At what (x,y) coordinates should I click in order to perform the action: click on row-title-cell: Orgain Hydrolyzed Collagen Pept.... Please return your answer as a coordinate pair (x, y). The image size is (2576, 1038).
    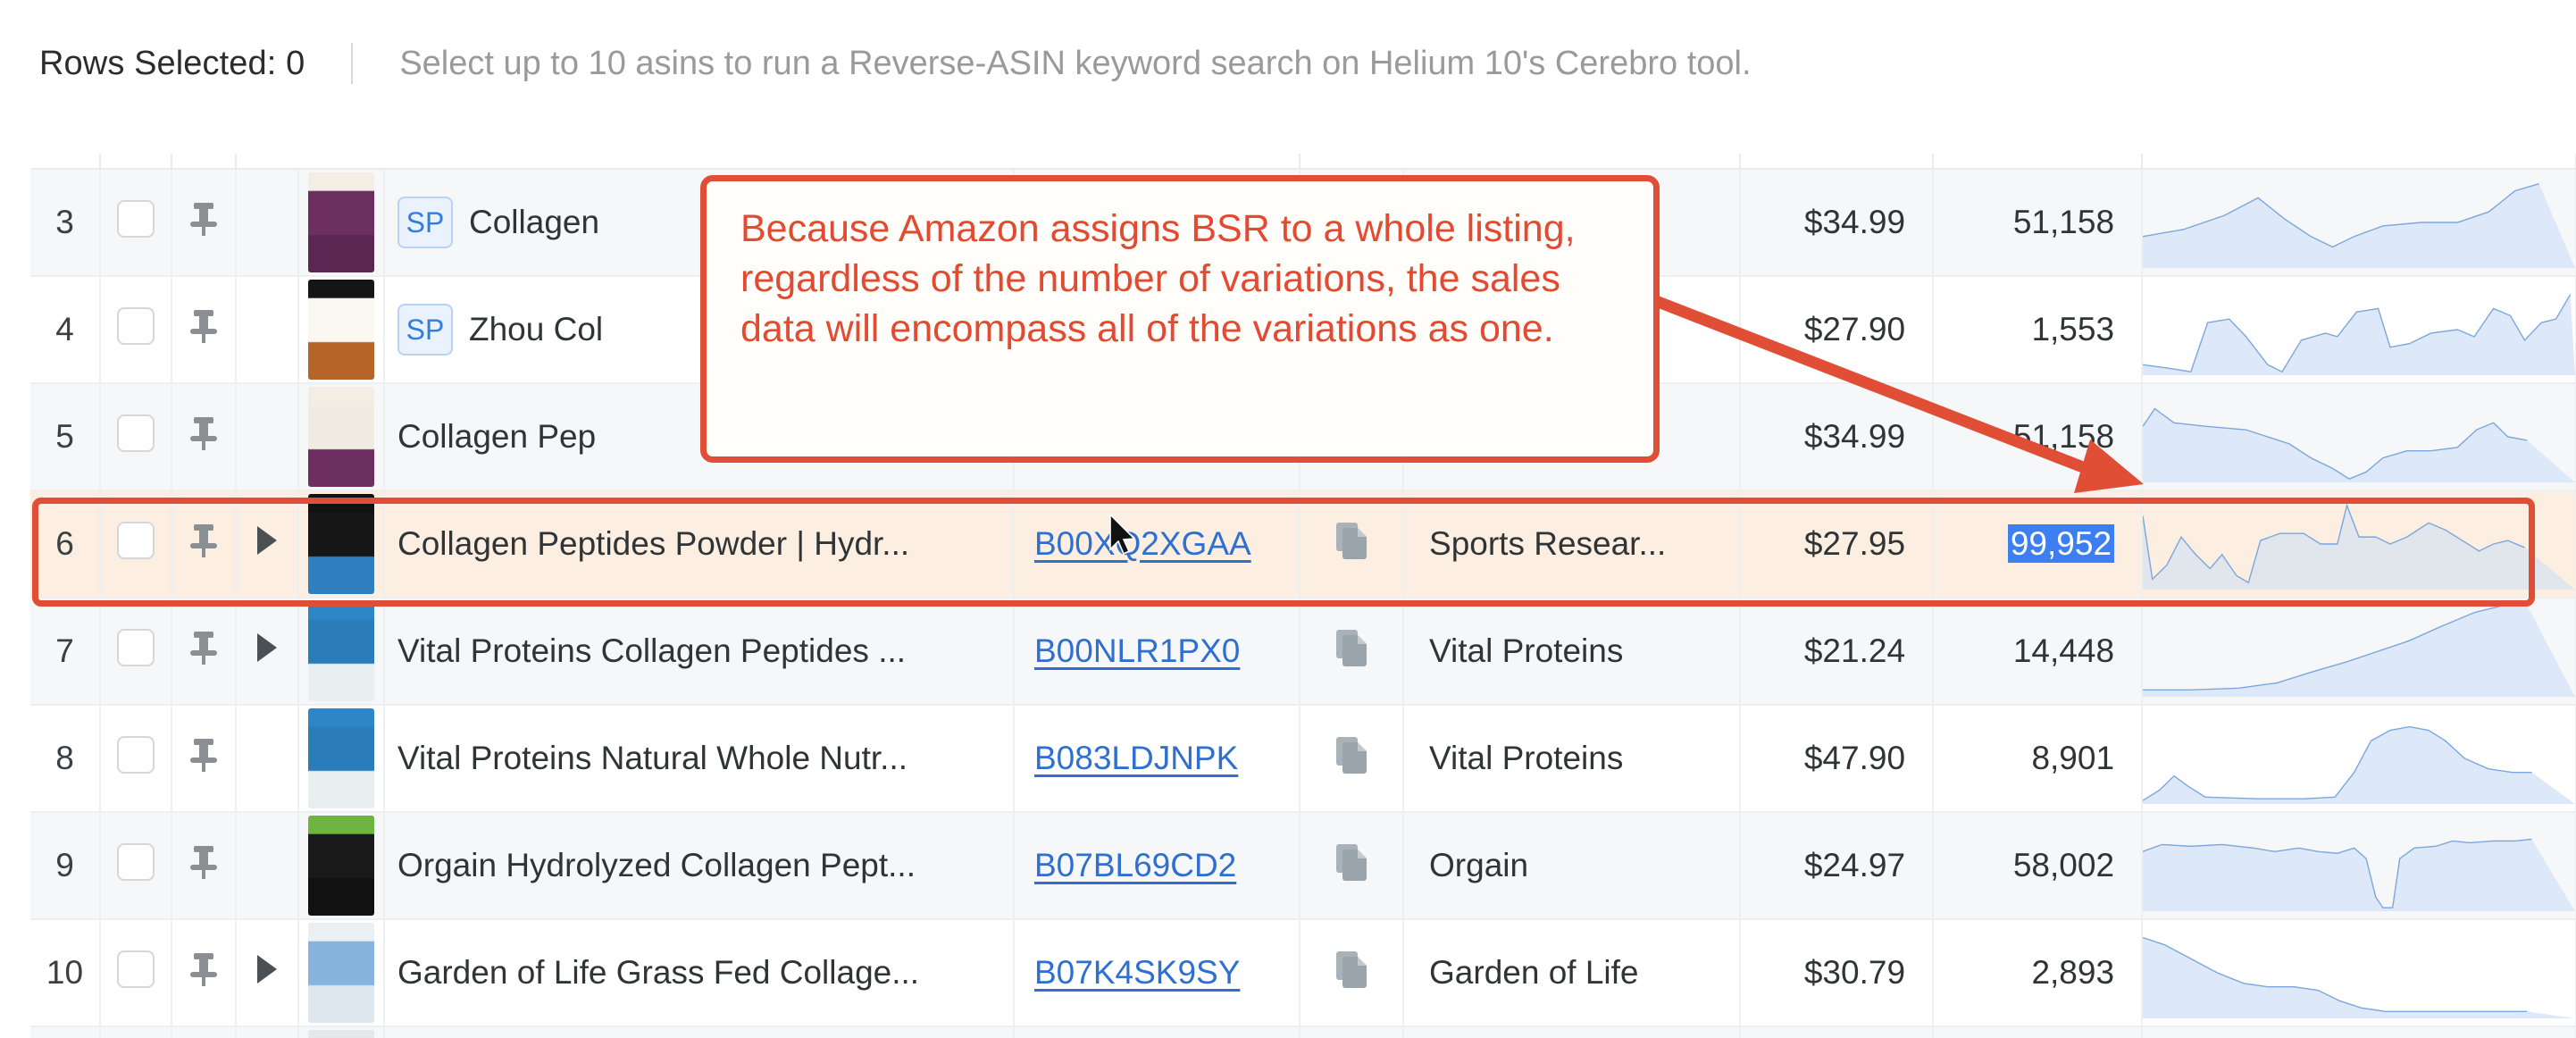
    Looking at the image, I should click on (700, 866).